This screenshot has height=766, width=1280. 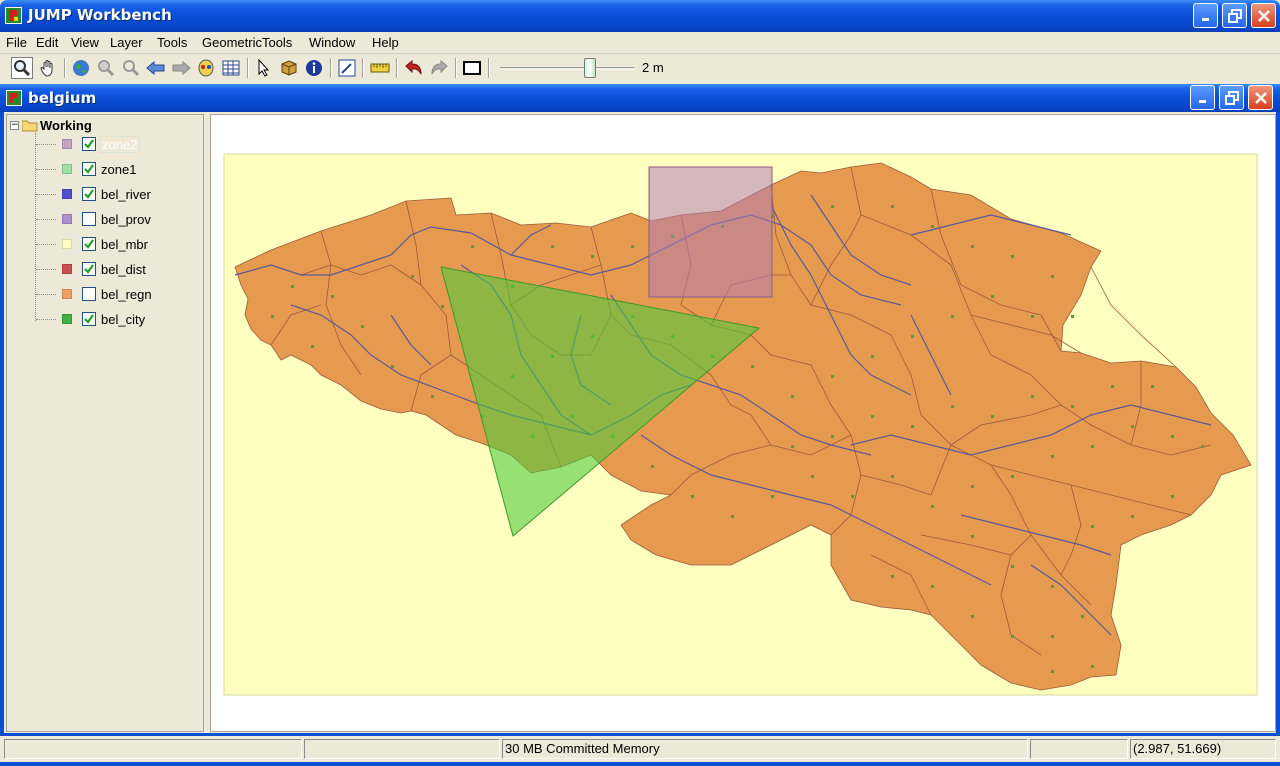 What do you see at coordinates (380, 68) in the screenshot?
I see `measure-button` at bounding box center [380, 68].